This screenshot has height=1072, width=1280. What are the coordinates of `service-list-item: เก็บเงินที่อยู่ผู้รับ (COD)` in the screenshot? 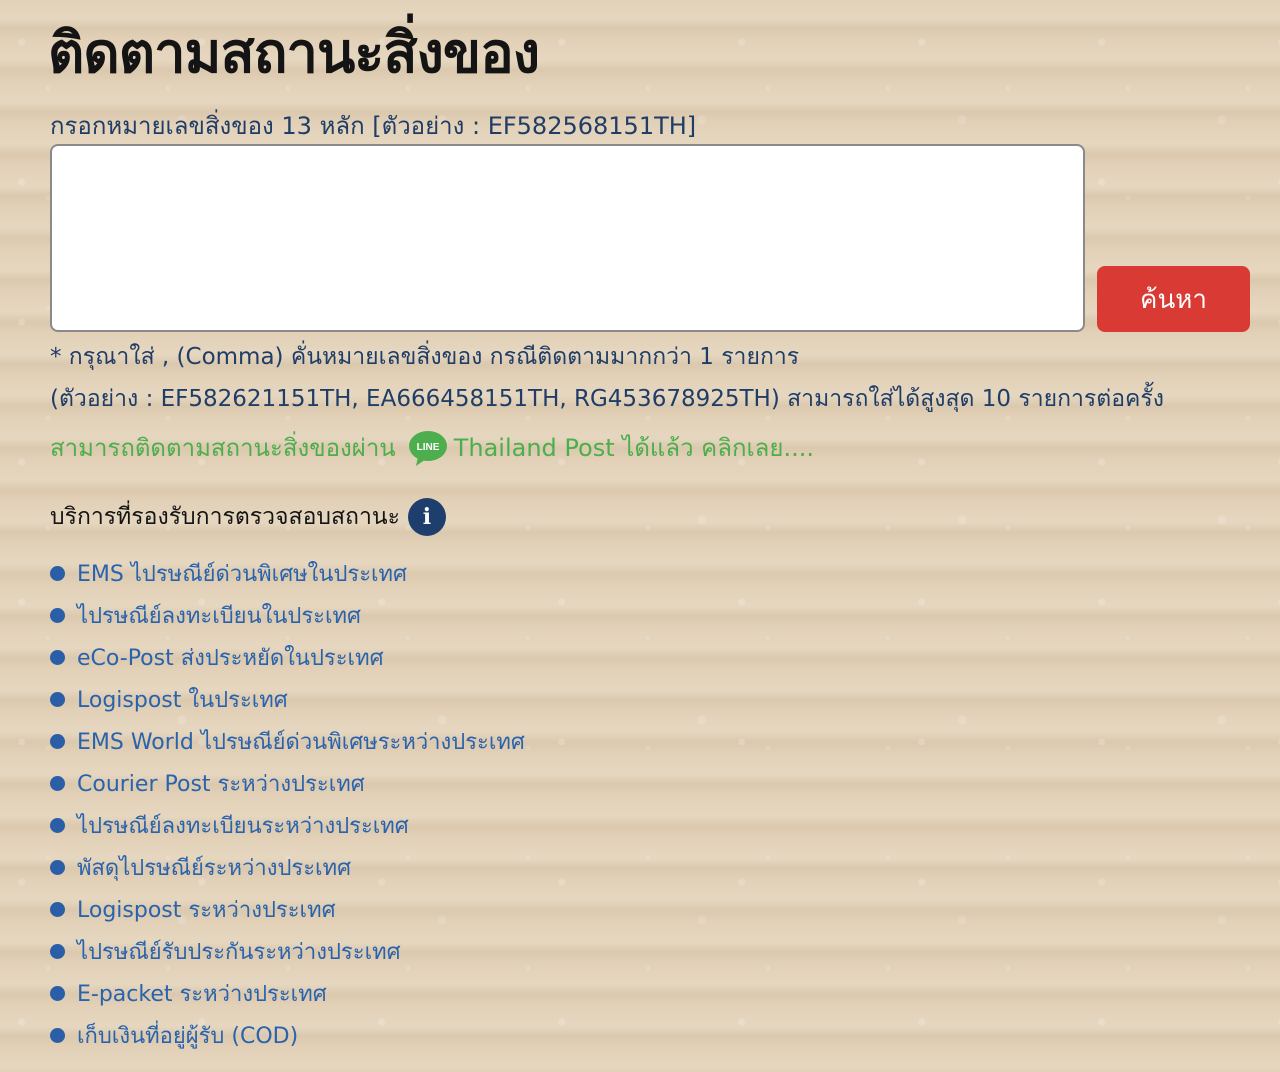 It's located at (287, 1035).